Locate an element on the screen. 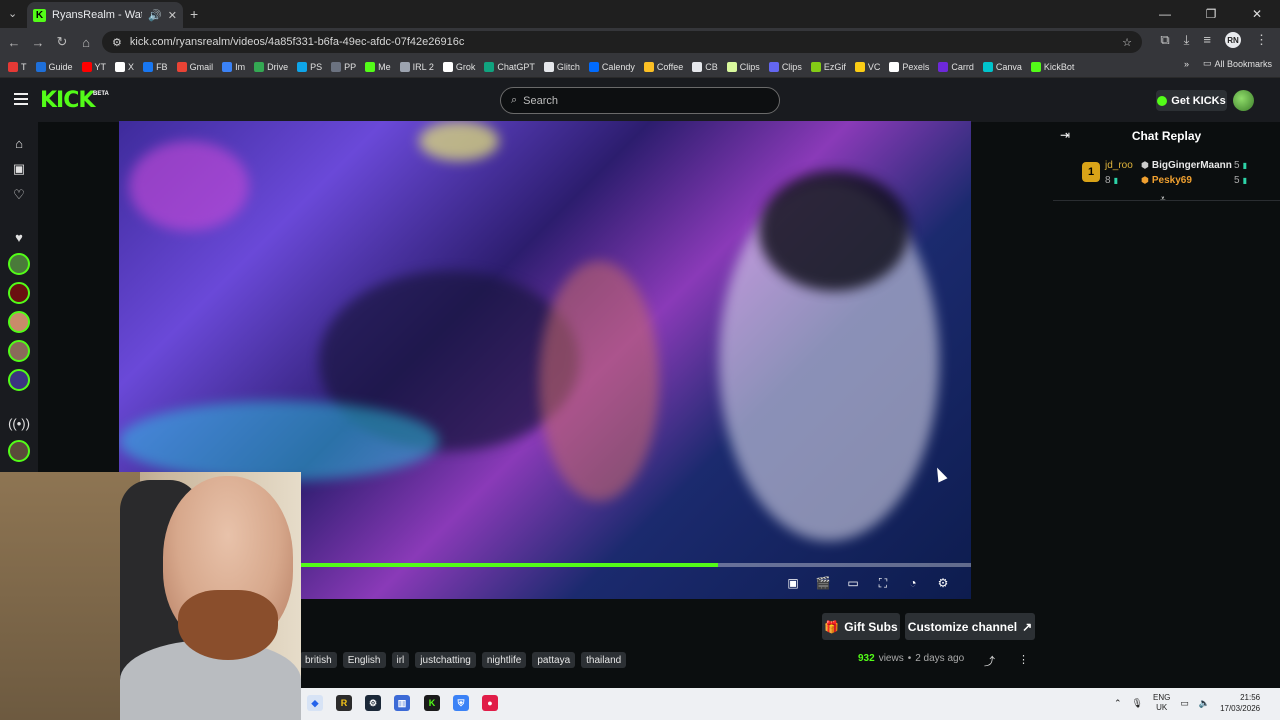  bookmark-item: Me is located at coordinates (378, 66).